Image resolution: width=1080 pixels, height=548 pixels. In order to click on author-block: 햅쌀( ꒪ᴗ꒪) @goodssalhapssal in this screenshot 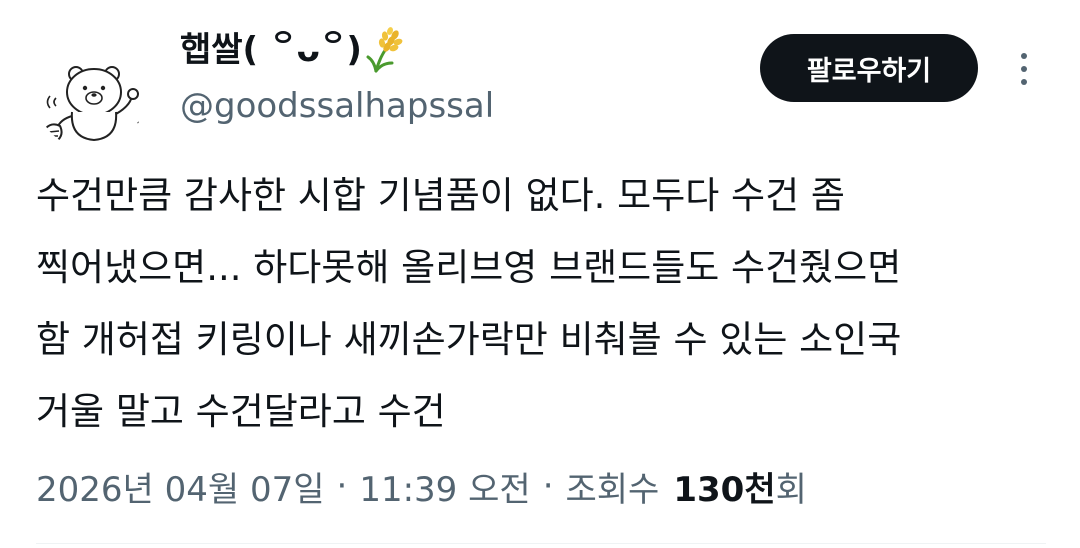, I will do `click(337, 76)`.